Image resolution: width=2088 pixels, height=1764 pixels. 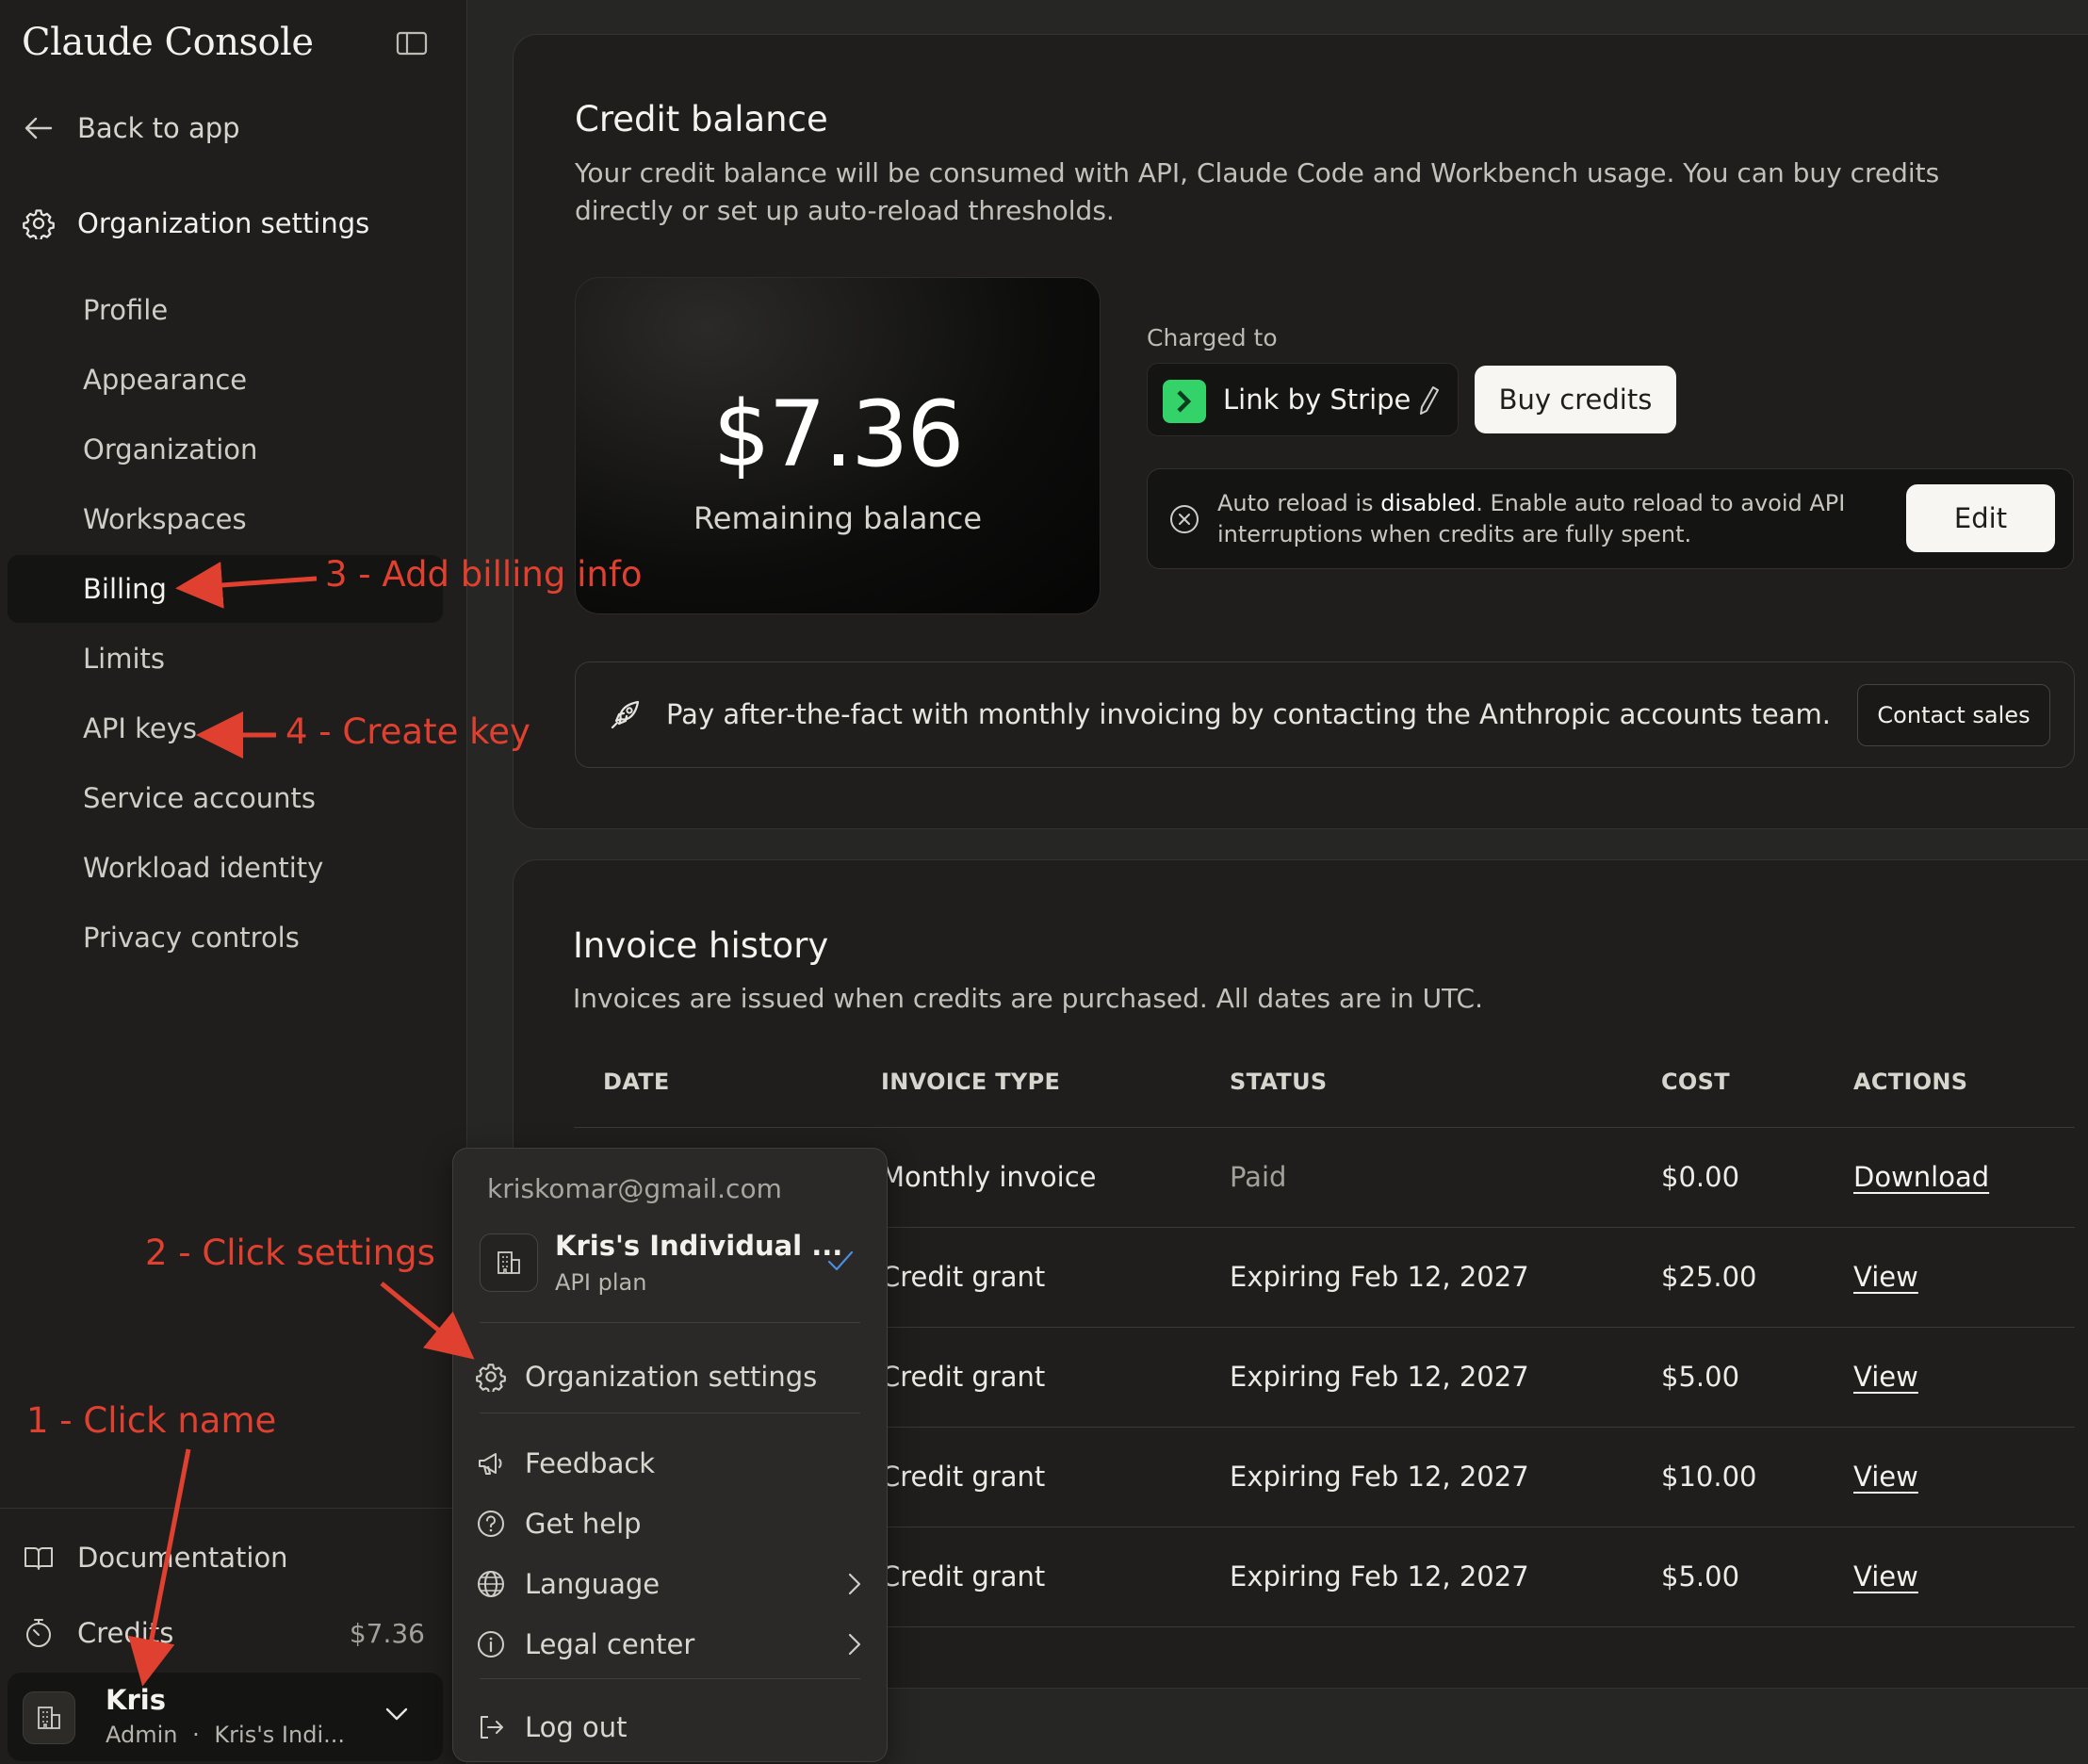 I want to click on sidebar-item-label: API keys, so click(x=140, y=728).